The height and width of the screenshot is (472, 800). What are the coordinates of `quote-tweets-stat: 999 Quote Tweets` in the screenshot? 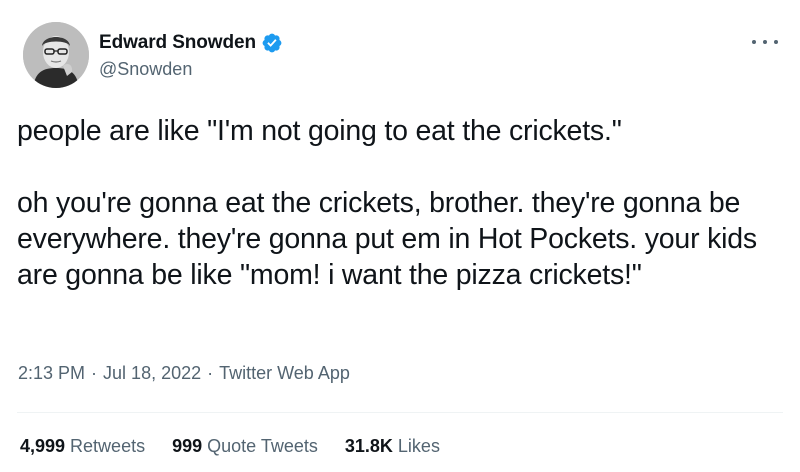 It's located at (245, 446).